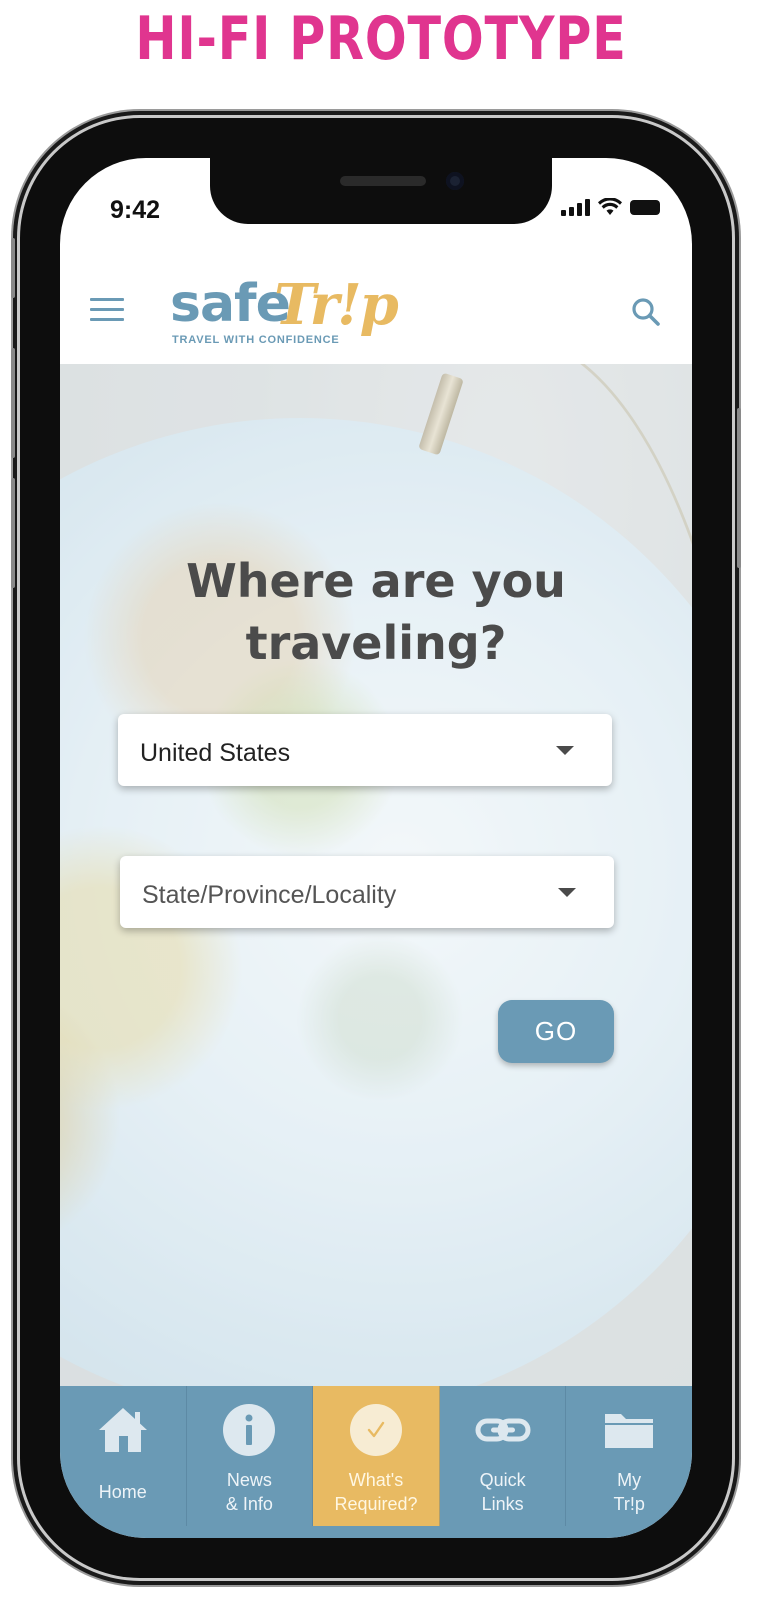  What do you see at coordinates (269, 895) in the screenshot?
I see `region-select-placeholder: State/Province/Locality` at bounding box center [269, 895].